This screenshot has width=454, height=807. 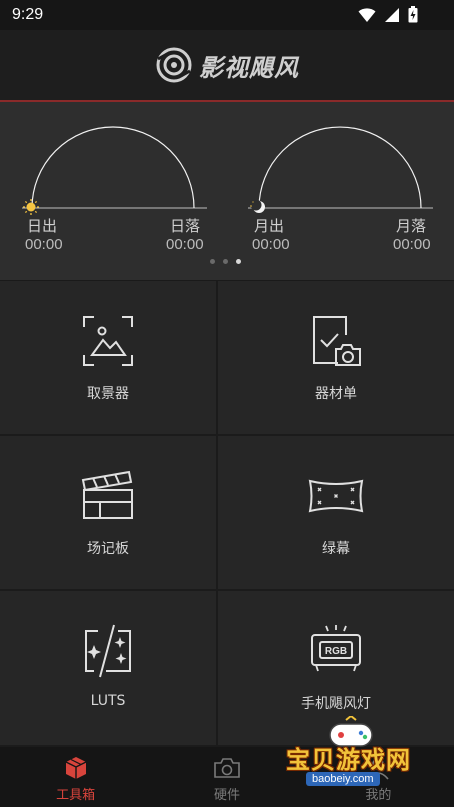 What do you see at coordinates (336, 549) in the screenshot?
I see `tool-label: 绿幕` at bounding box center [336, 549].